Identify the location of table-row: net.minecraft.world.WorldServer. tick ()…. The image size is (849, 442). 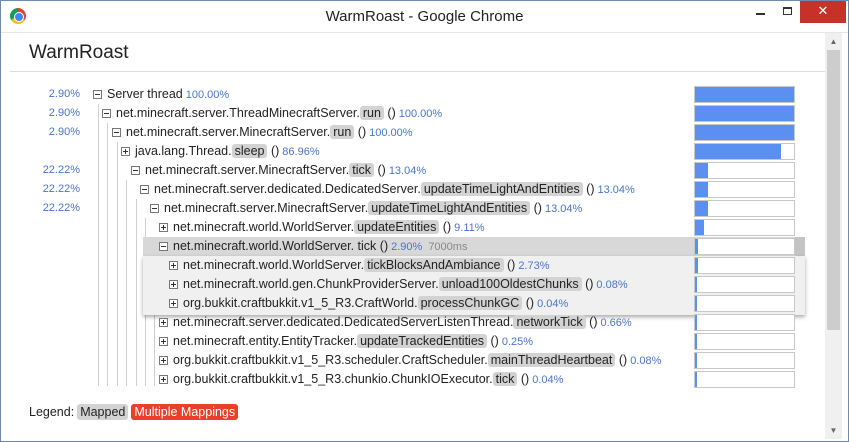
(417, 246).